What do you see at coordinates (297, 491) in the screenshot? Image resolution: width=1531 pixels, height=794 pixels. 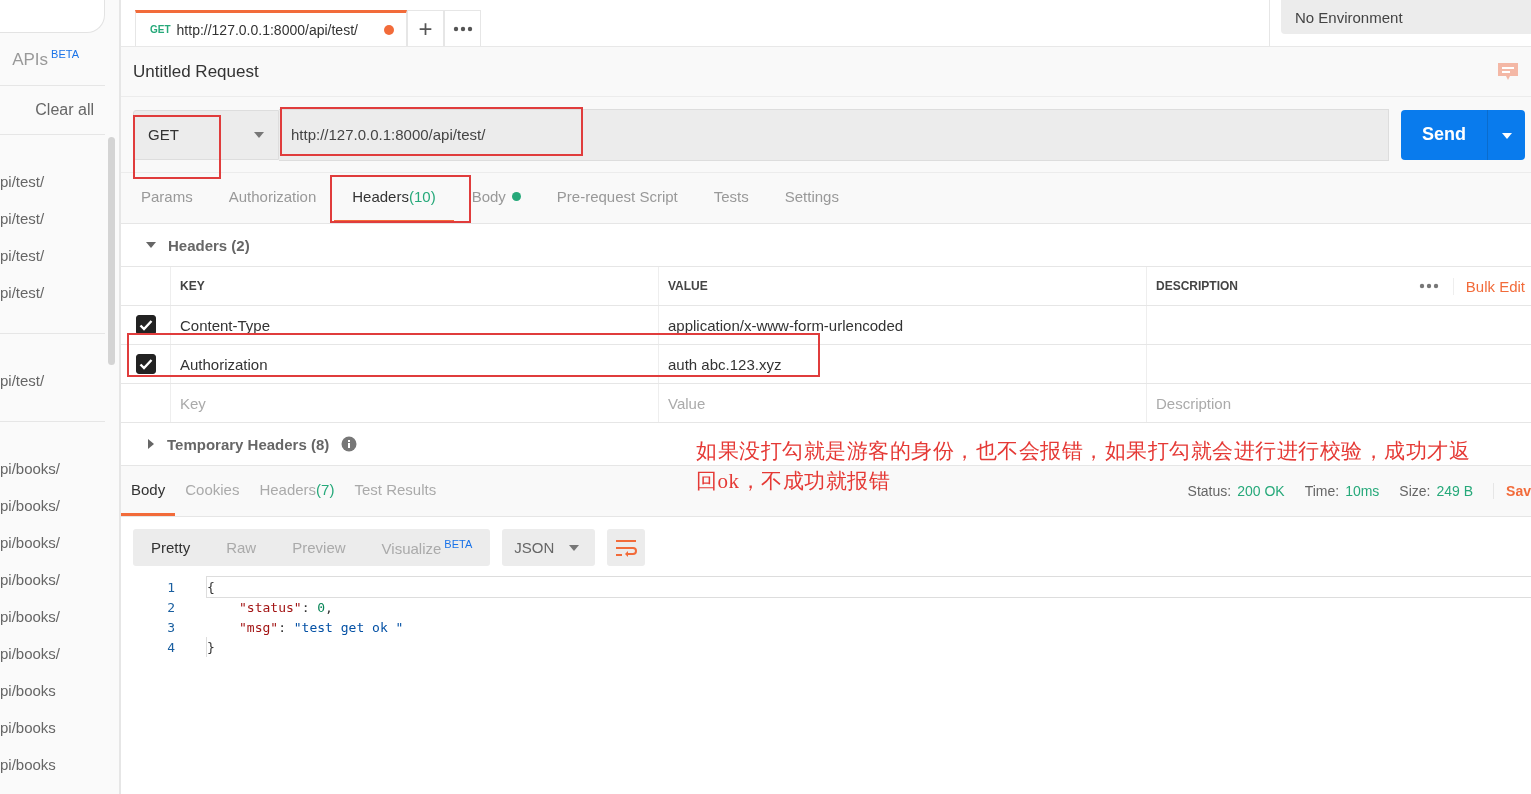 I see `response-tab: Headers(7)` at bounding box center [297, 491].